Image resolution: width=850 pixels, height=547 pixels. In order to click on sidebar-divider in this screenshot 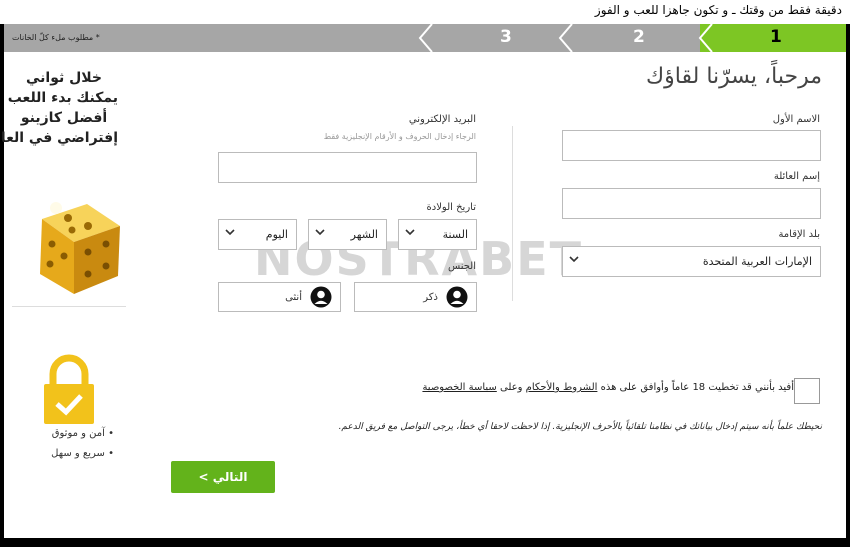, I will do `click(69, 306)`.